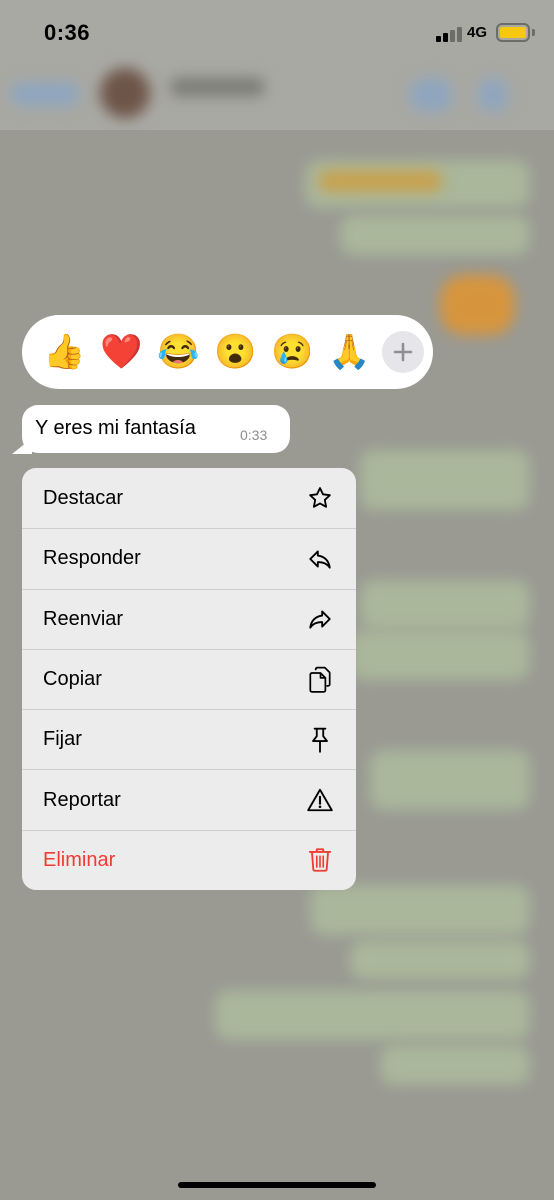 This screenshot has height=1200, width=554. What do you see at coordinates (178, 352) in the screenshot?
I see `reaction-tears-of-joy: 😂` at bounding box center [178, 352].